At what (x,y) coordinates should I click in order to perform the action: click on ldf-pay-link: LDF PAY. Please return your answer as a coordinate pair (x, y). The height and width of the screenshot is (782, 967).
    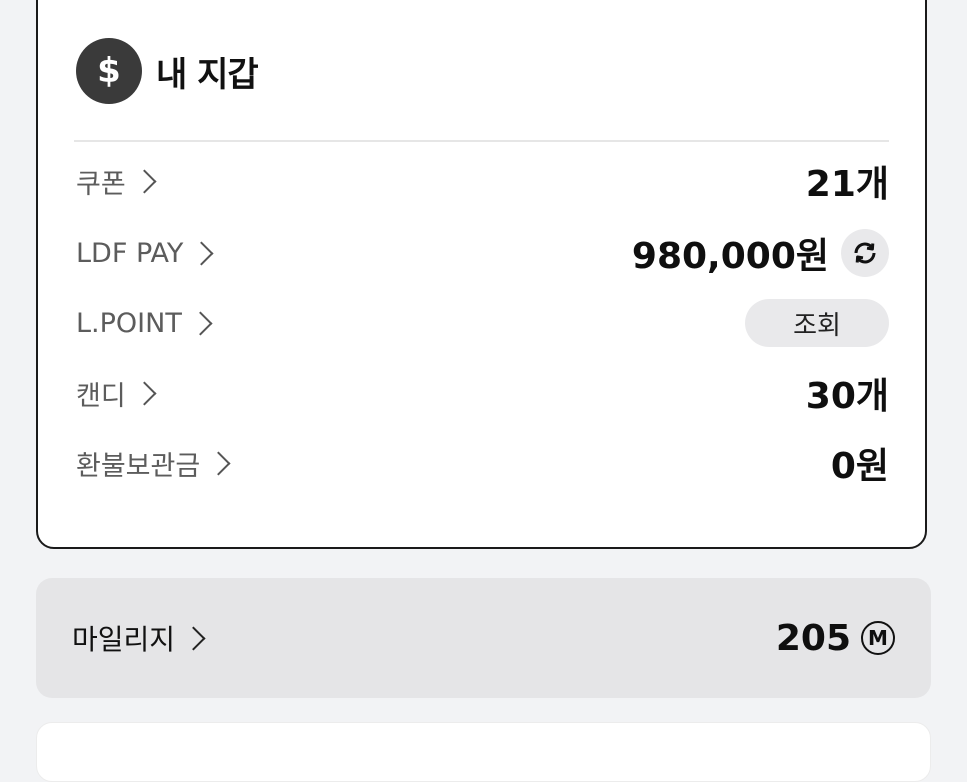
    Looking at the image, I should click on (145, 253).